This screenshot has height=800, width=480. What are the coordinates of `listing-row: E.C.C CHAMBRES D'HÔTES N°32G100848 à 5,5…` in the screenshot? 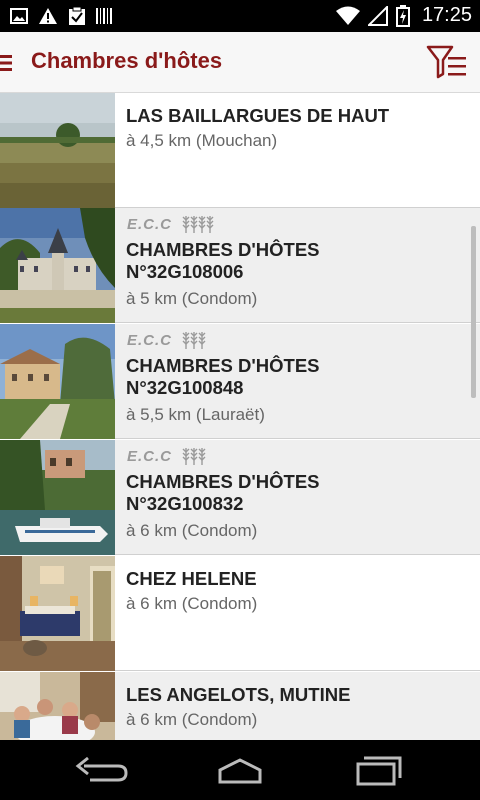 It's located at (240, 381).